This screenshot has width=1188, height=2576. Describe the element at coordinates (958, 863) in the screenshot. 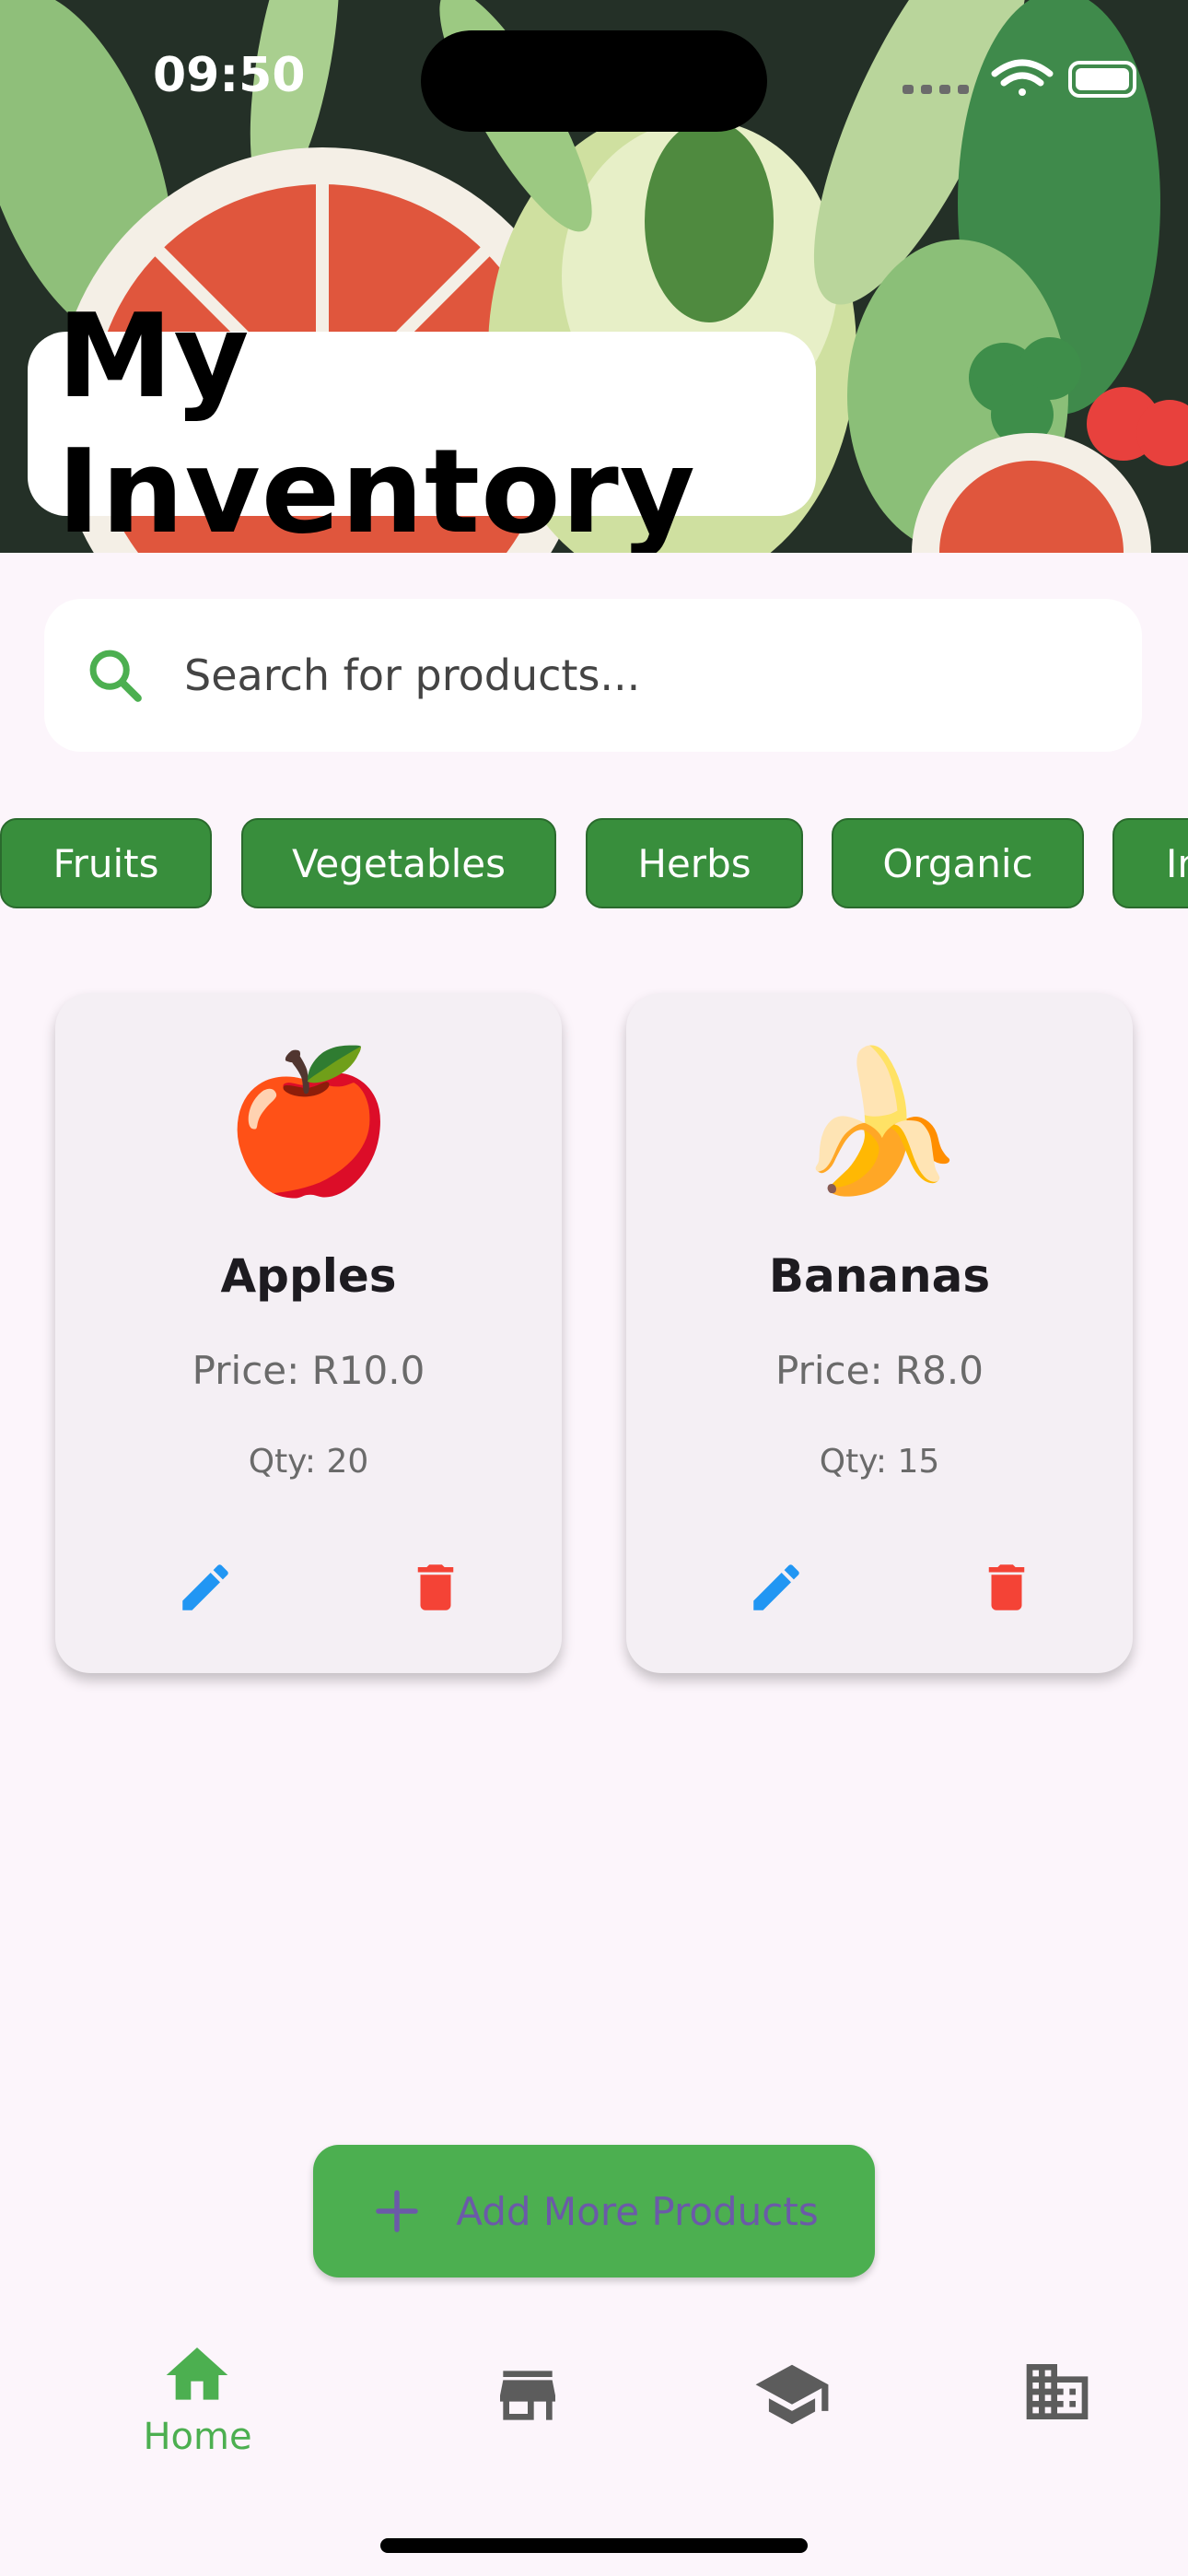

I see `chip-organic: Organic` at that location.